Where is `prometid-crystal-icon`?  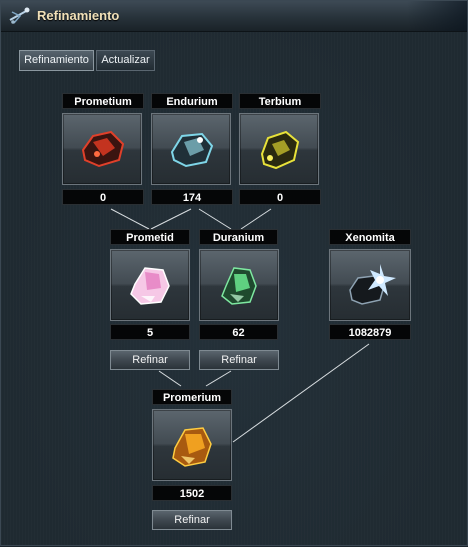
prometid-crystal-icon is located at coordinates (150, 286).